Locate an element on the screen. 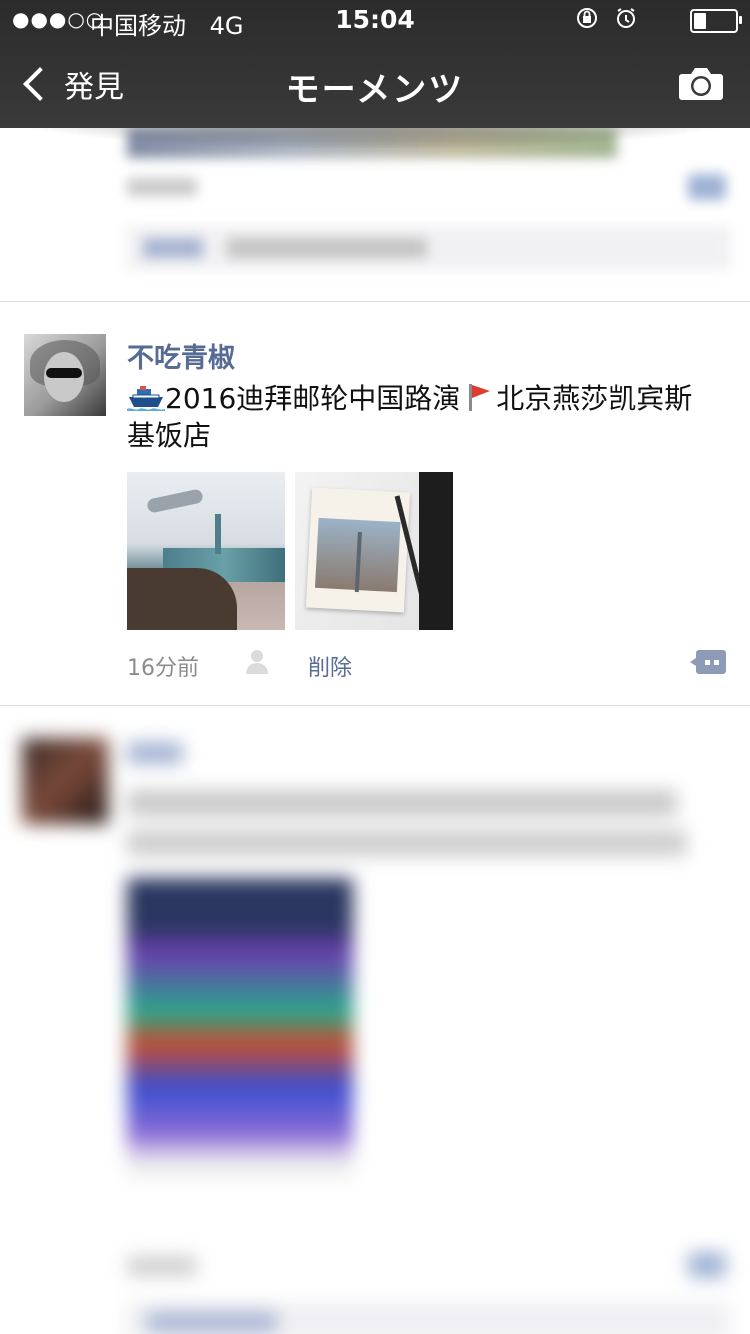 Image resolution: width=750 pixels, height=1334 pixels. battery-fill is located at coordinates (700, 21).